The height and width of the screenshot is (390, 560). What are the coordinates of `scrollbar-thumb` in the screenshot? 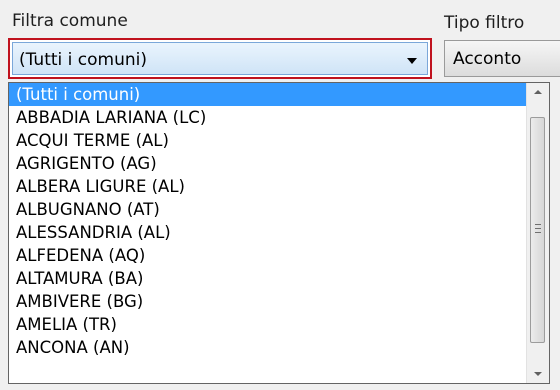 It's located at (537, 230).